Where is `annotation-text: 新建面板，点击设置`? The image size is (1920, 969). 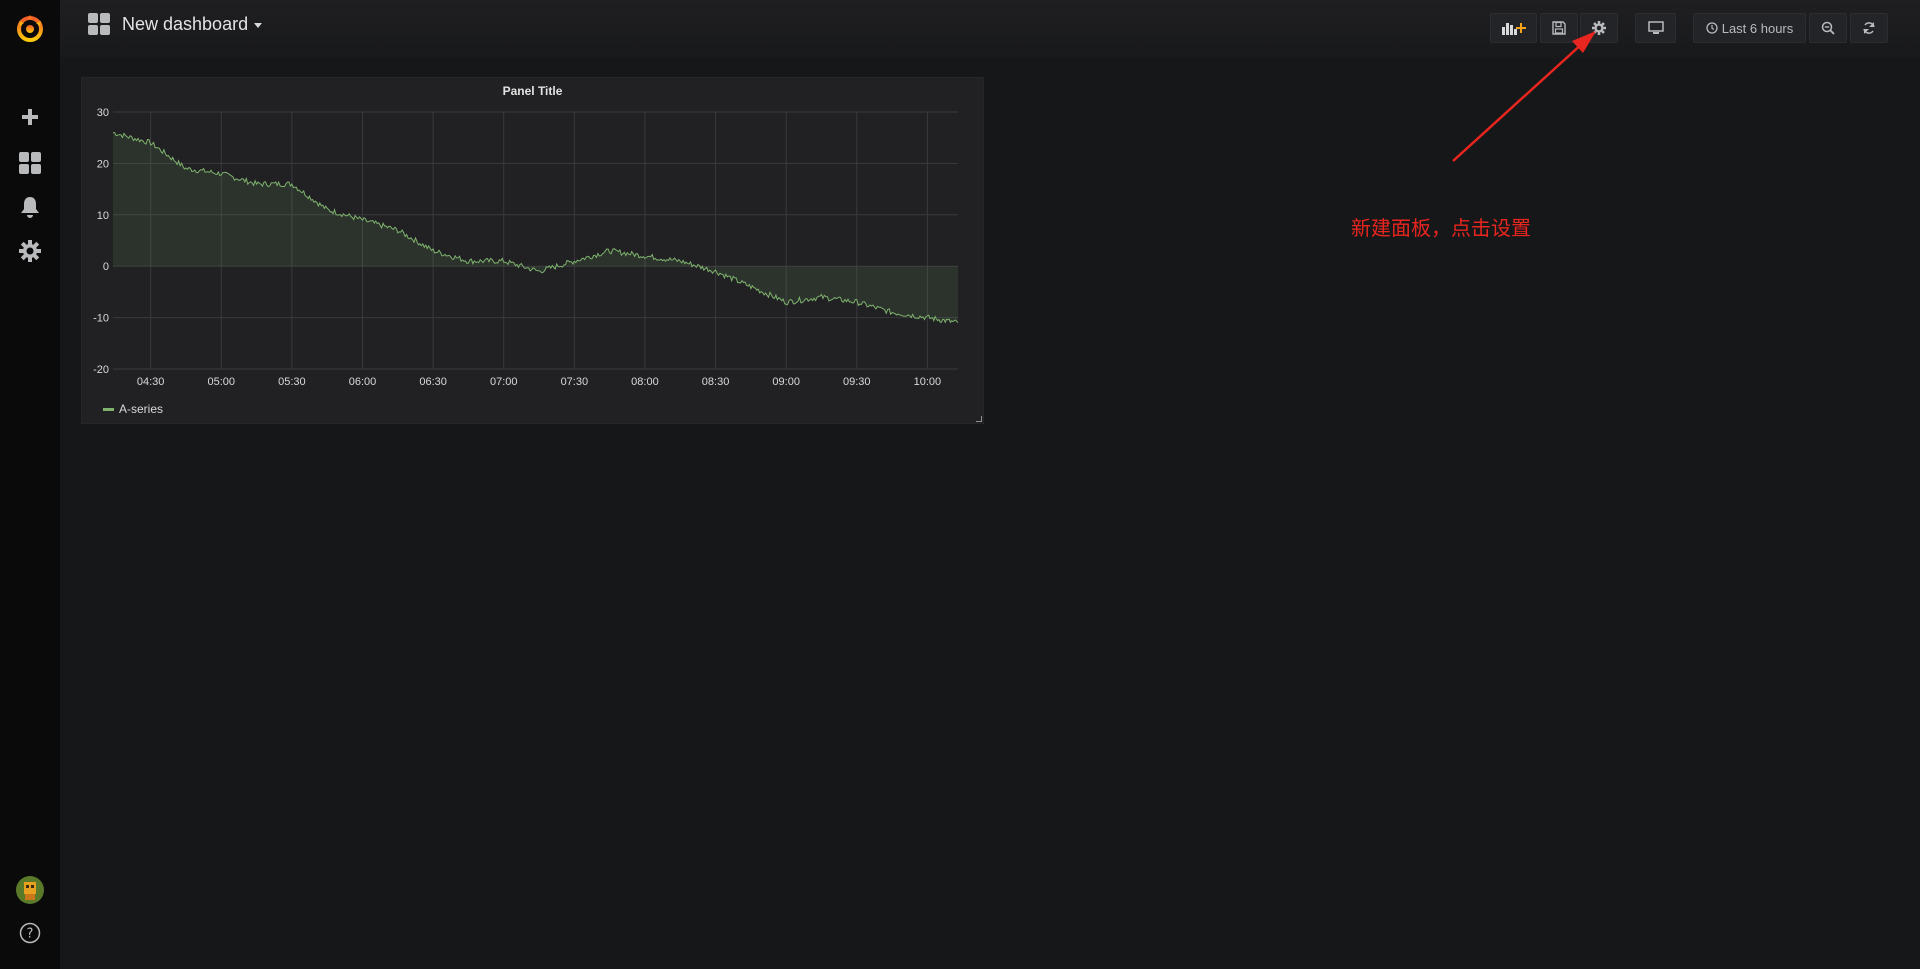 annotation-text: 新建面板，点击设置 is located at coordinates (1441, 228).